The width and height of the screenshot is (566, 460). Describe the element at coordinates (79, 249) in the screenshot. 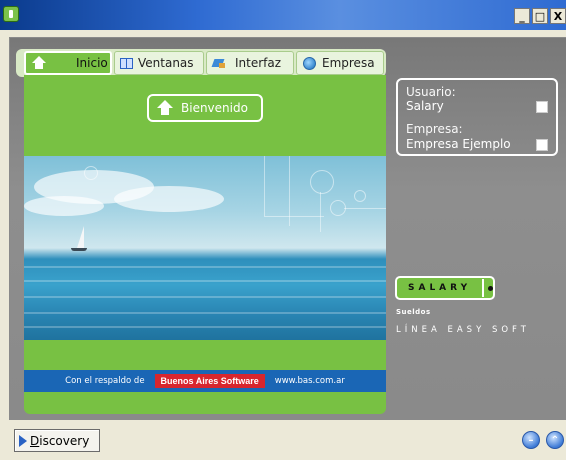

I see `sailboat-hull` at that location.